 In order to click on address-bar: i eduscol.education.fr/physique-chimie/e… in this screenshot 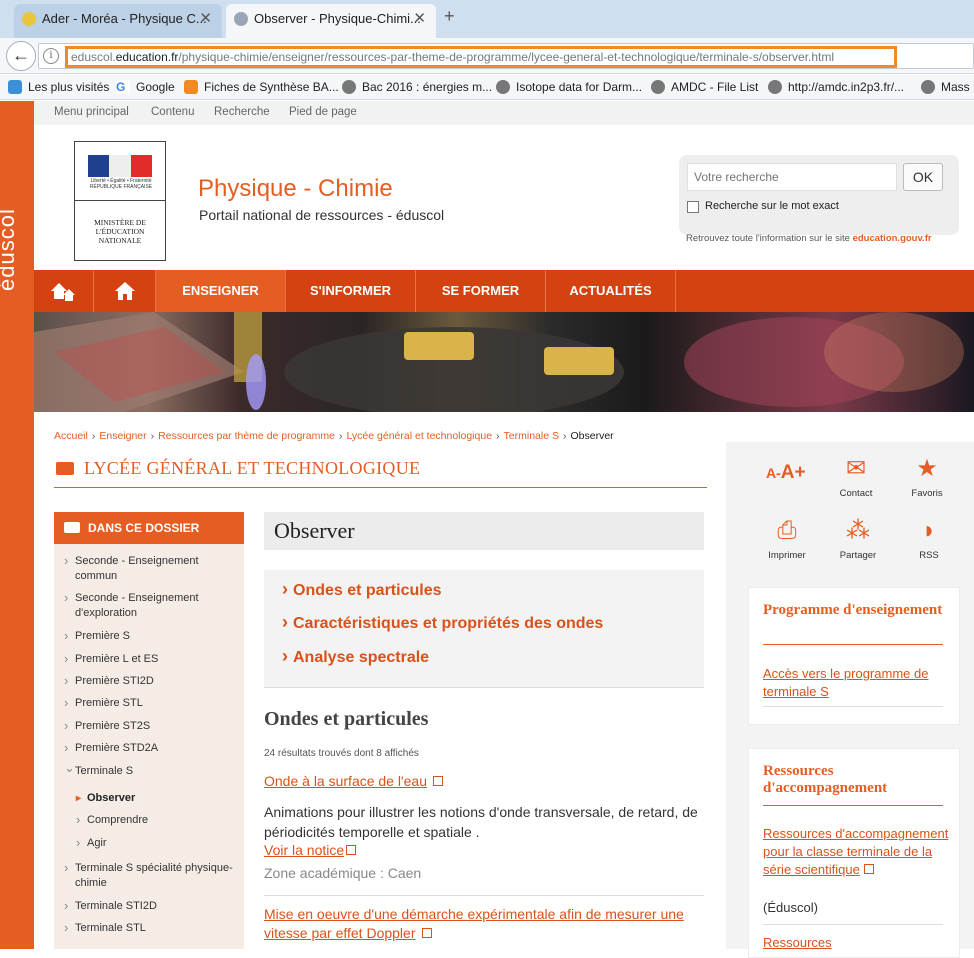, I will do `click(506, 56)`.